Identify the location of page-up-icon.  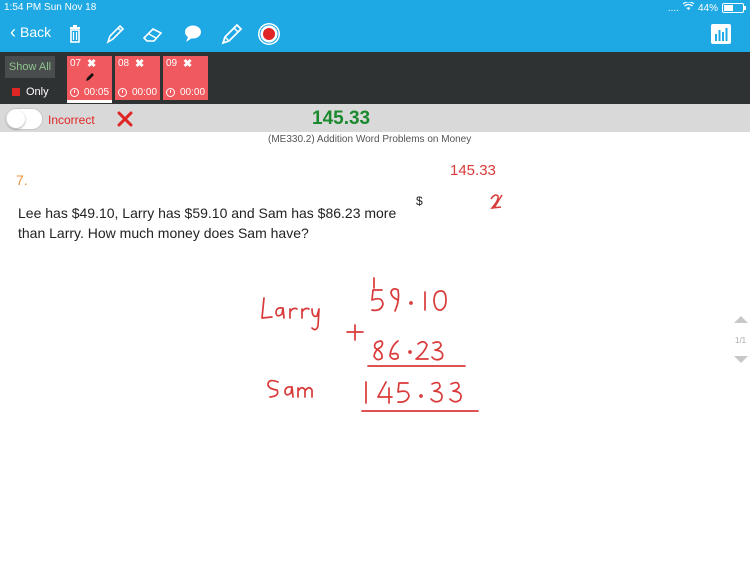
(741, 319).